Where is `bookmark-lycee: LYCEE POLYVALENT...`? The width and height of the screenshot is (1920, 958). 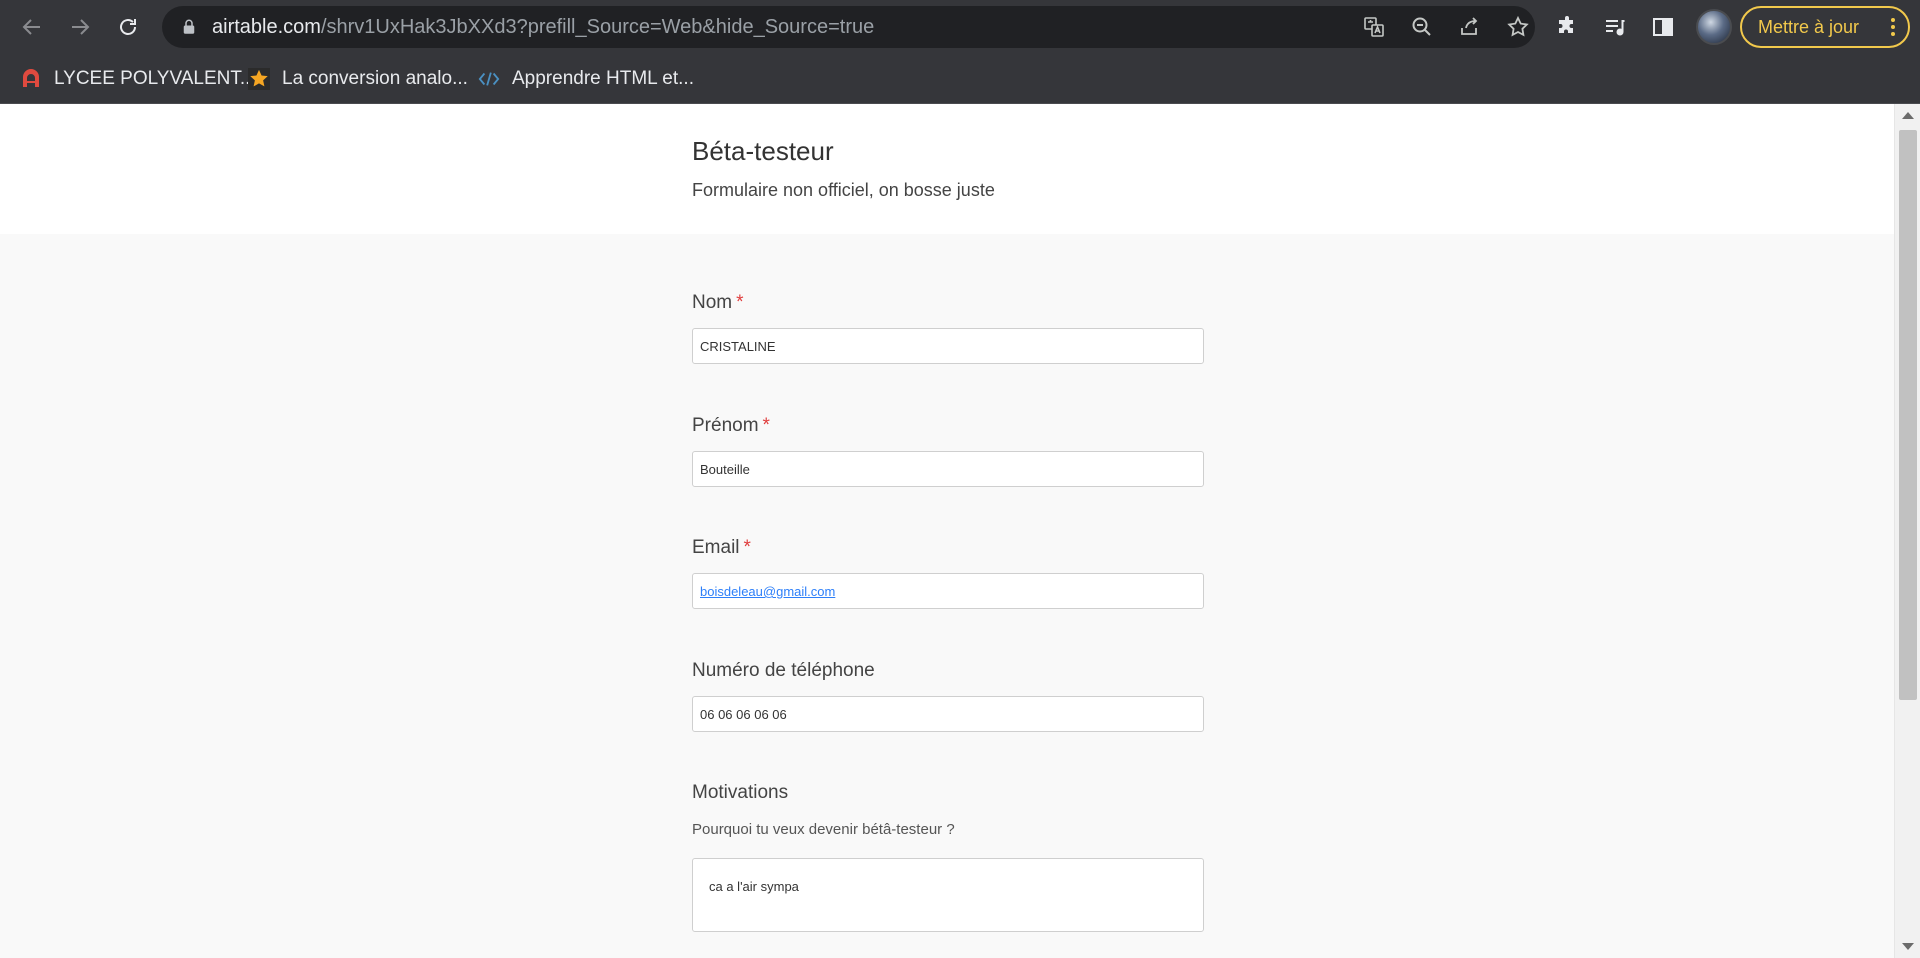
bookmark-lycee: LYCEE POLYVALENT... is located at coordinates (138, 79).